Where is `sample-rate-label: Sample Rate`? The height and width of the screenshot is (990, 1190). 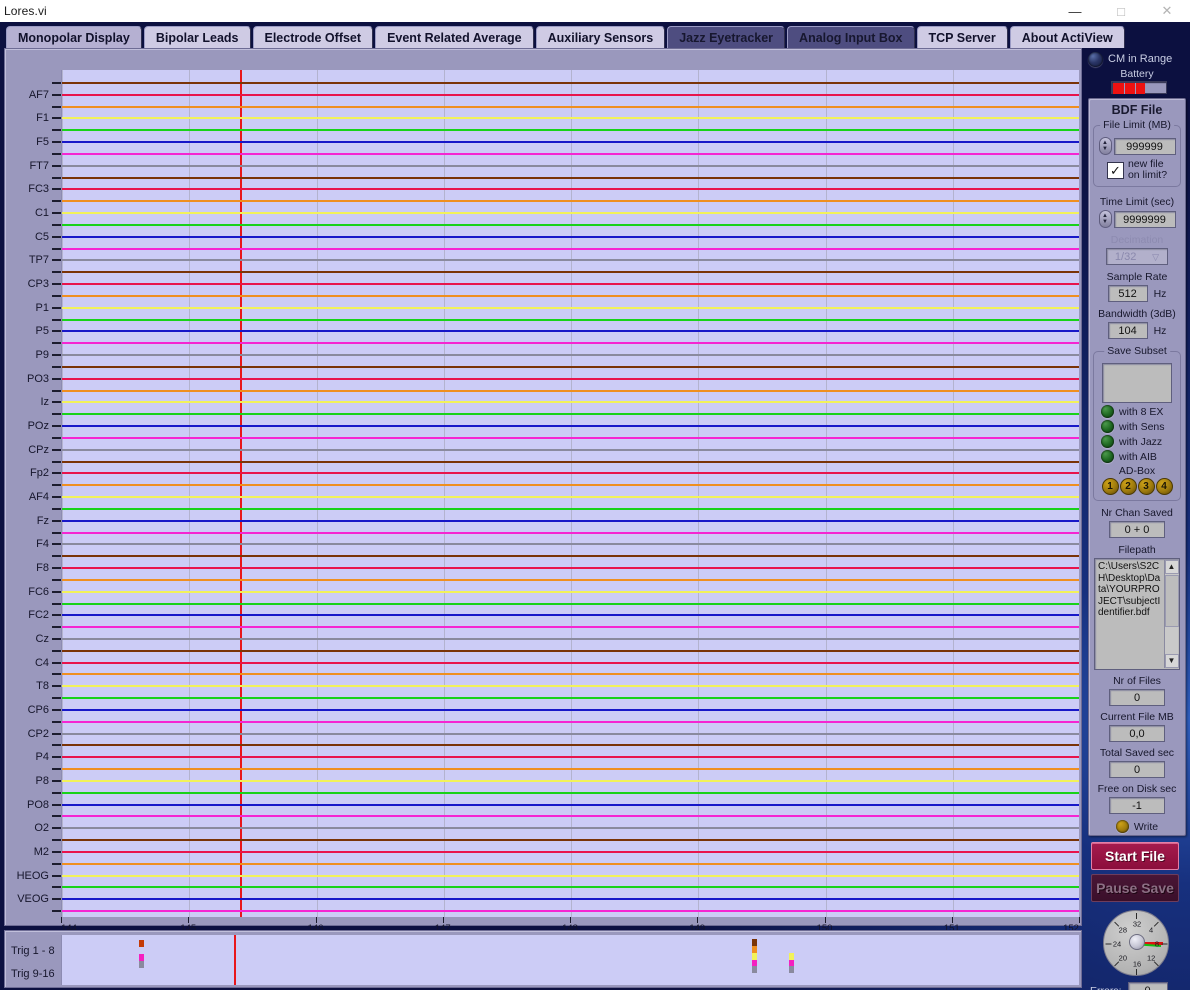 sample-rate-label: Sample Rate is located at coordinates (1137, 277).